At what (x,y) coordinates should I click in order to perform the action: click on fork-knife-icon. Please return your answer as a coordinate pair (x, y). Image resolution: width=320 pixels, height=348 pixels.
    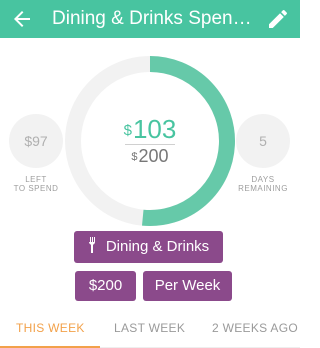
    Looking at the image, I should click on (91, 245).